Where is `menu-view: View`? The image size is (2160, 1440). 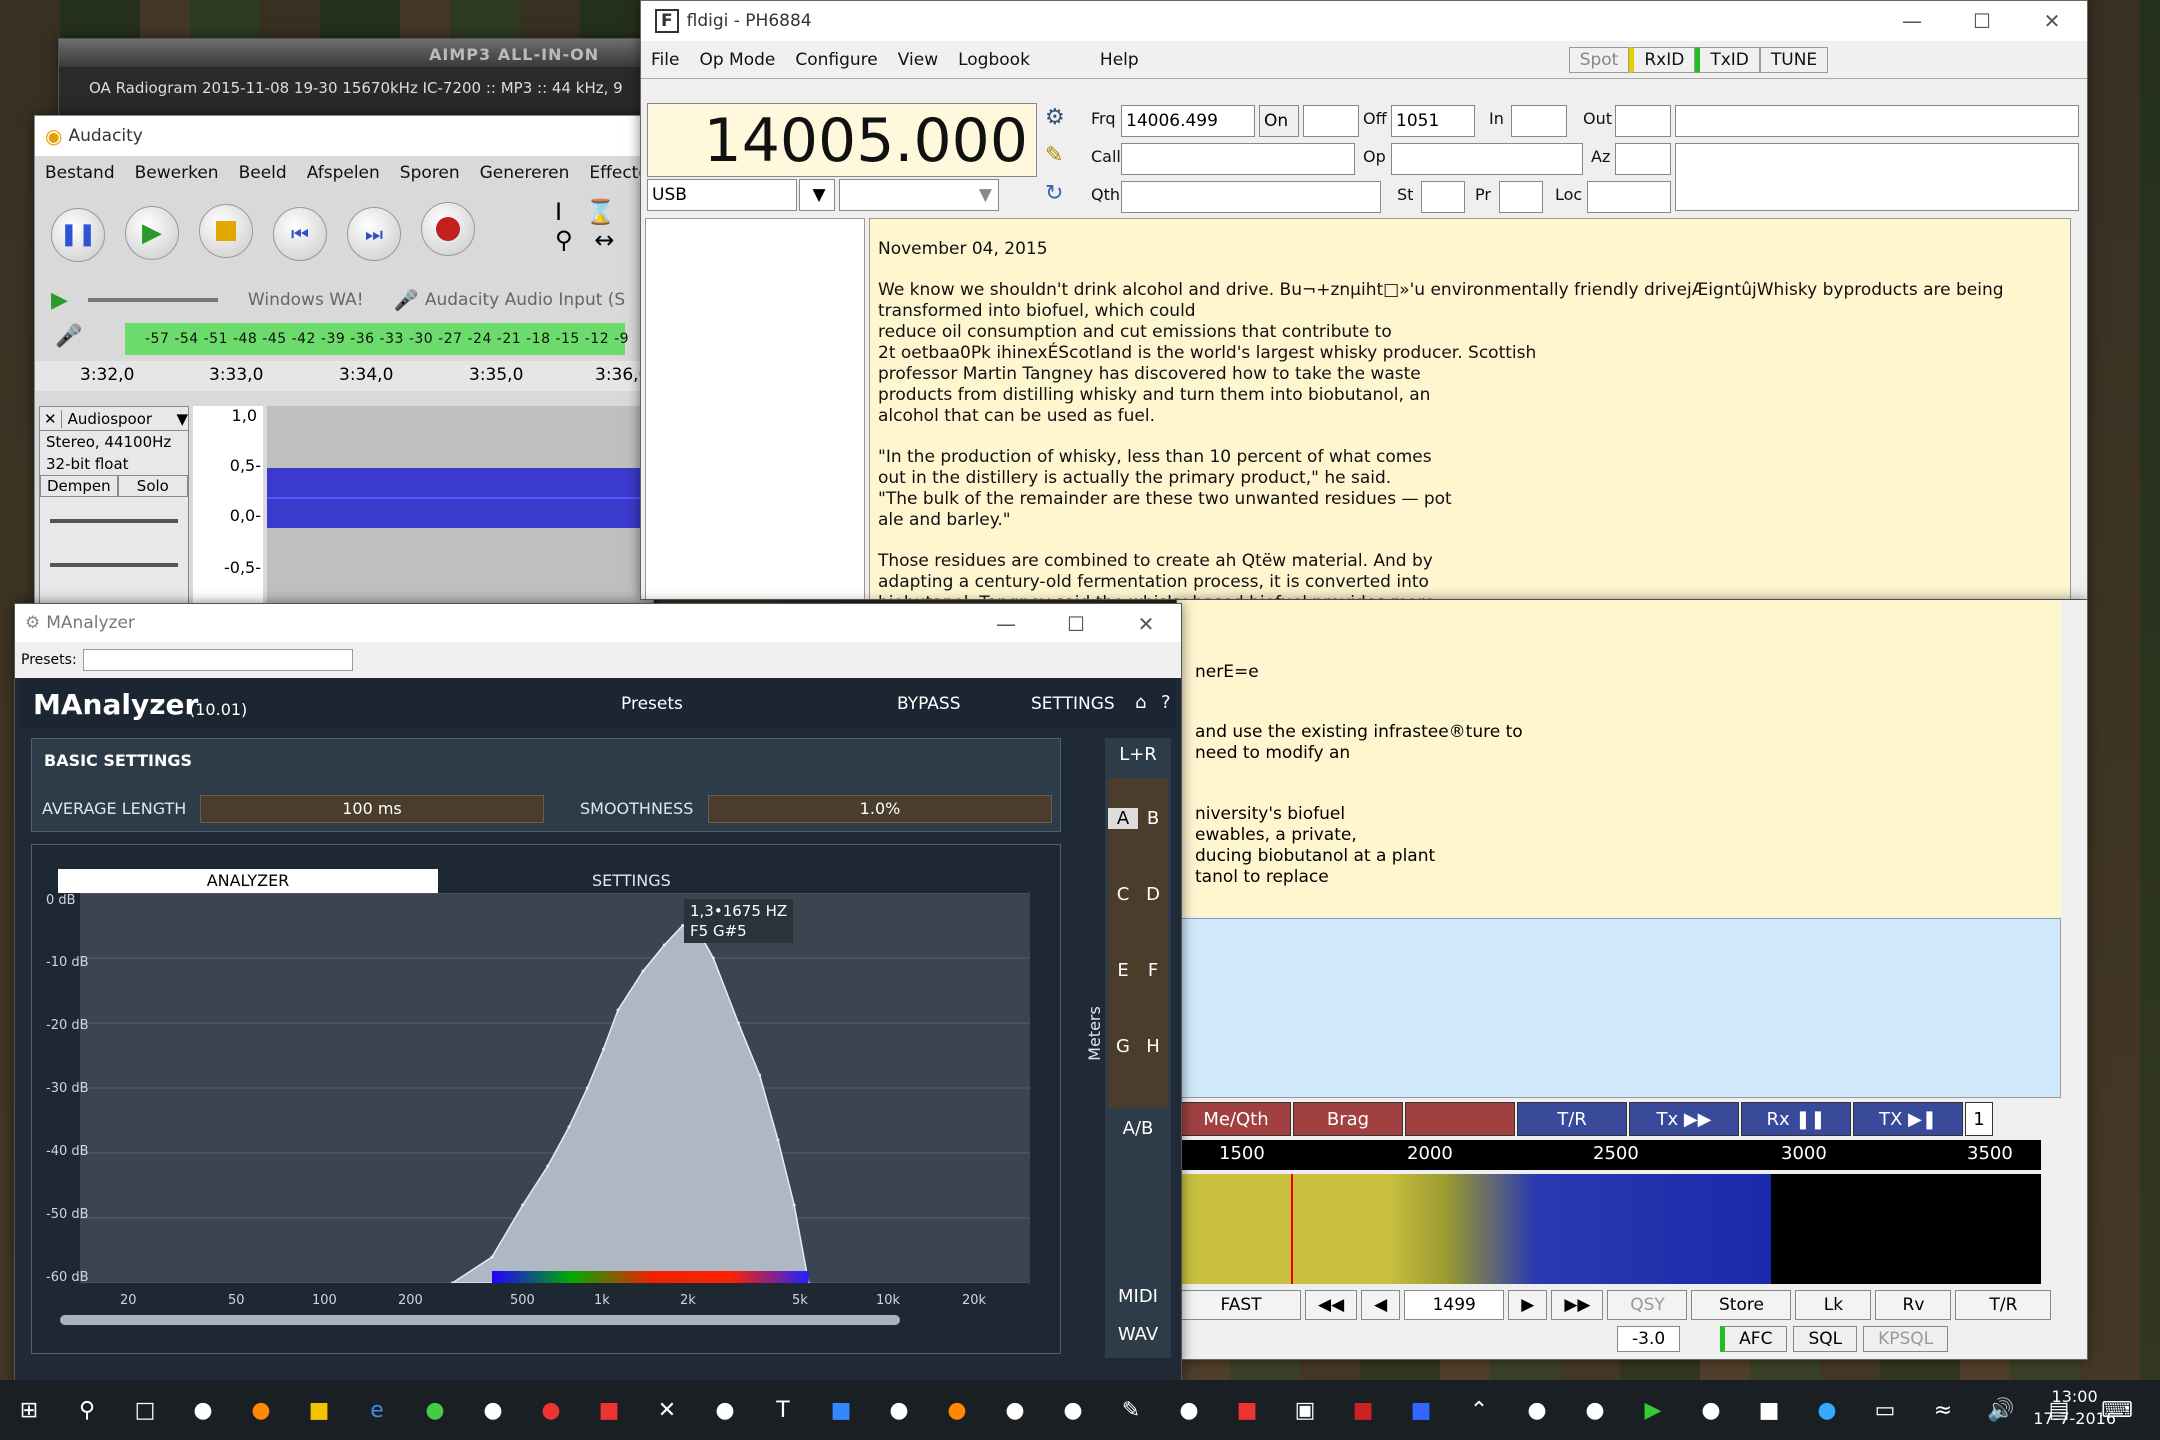
menu-view: View is located at coordinates (918, 60).